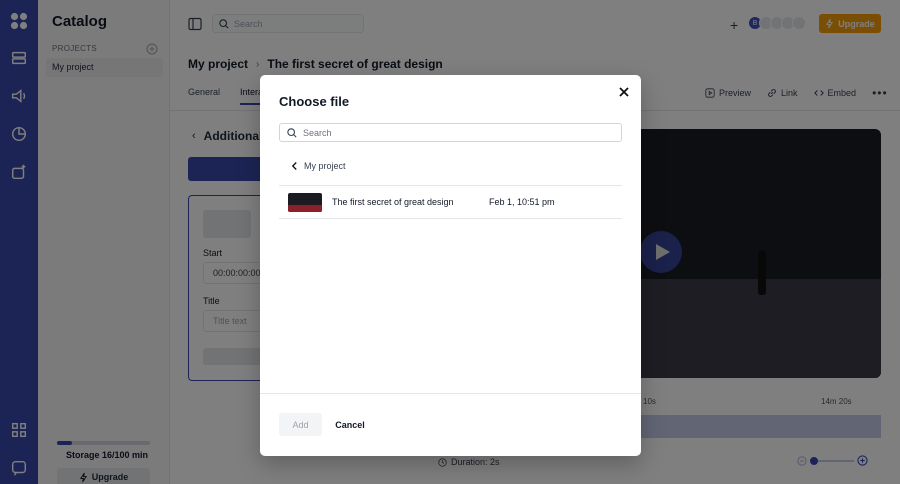 The height and width of the screenshot is (484, 900). What do you see at coordinates (294, 166) in the screenshot?
I see `chevron-left-icon` at bounding box center [294, 166].